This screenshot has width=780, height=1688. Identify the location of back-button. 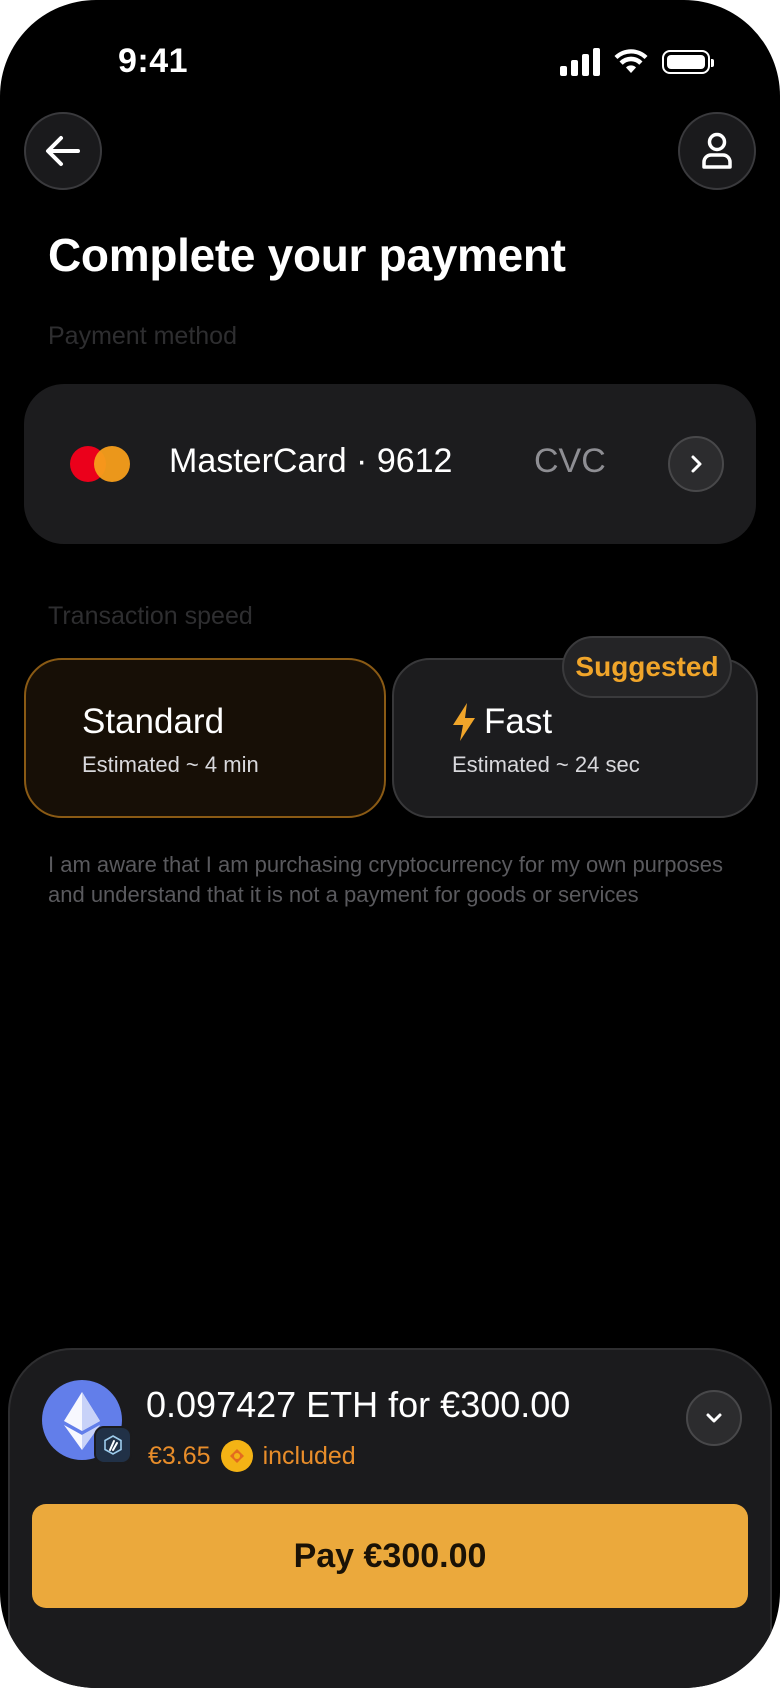
(63, 151).